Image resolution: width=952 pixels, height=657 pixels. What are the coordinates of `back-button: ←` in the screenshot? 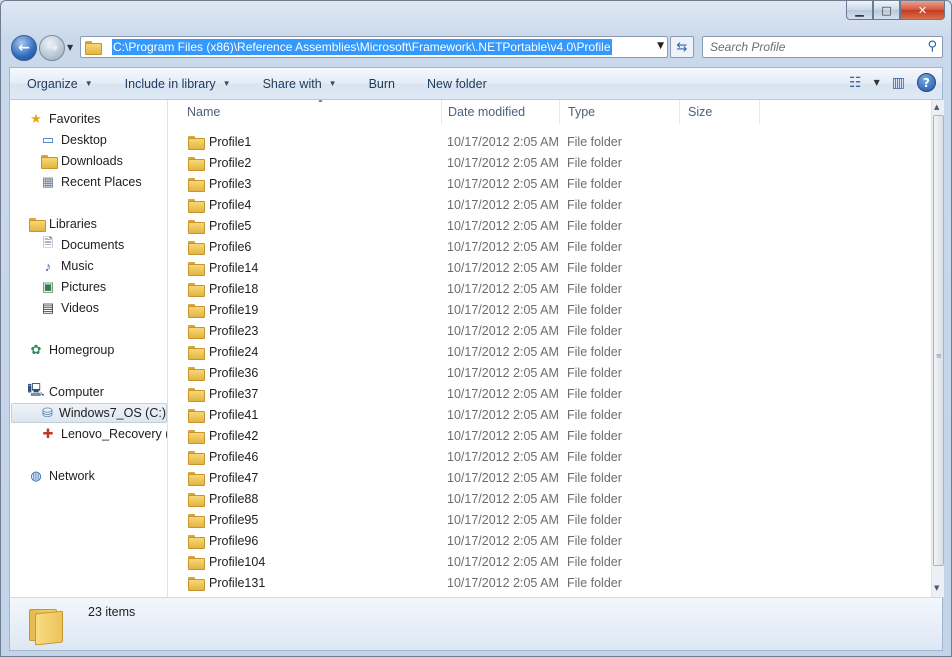 It's located at (24, 48).